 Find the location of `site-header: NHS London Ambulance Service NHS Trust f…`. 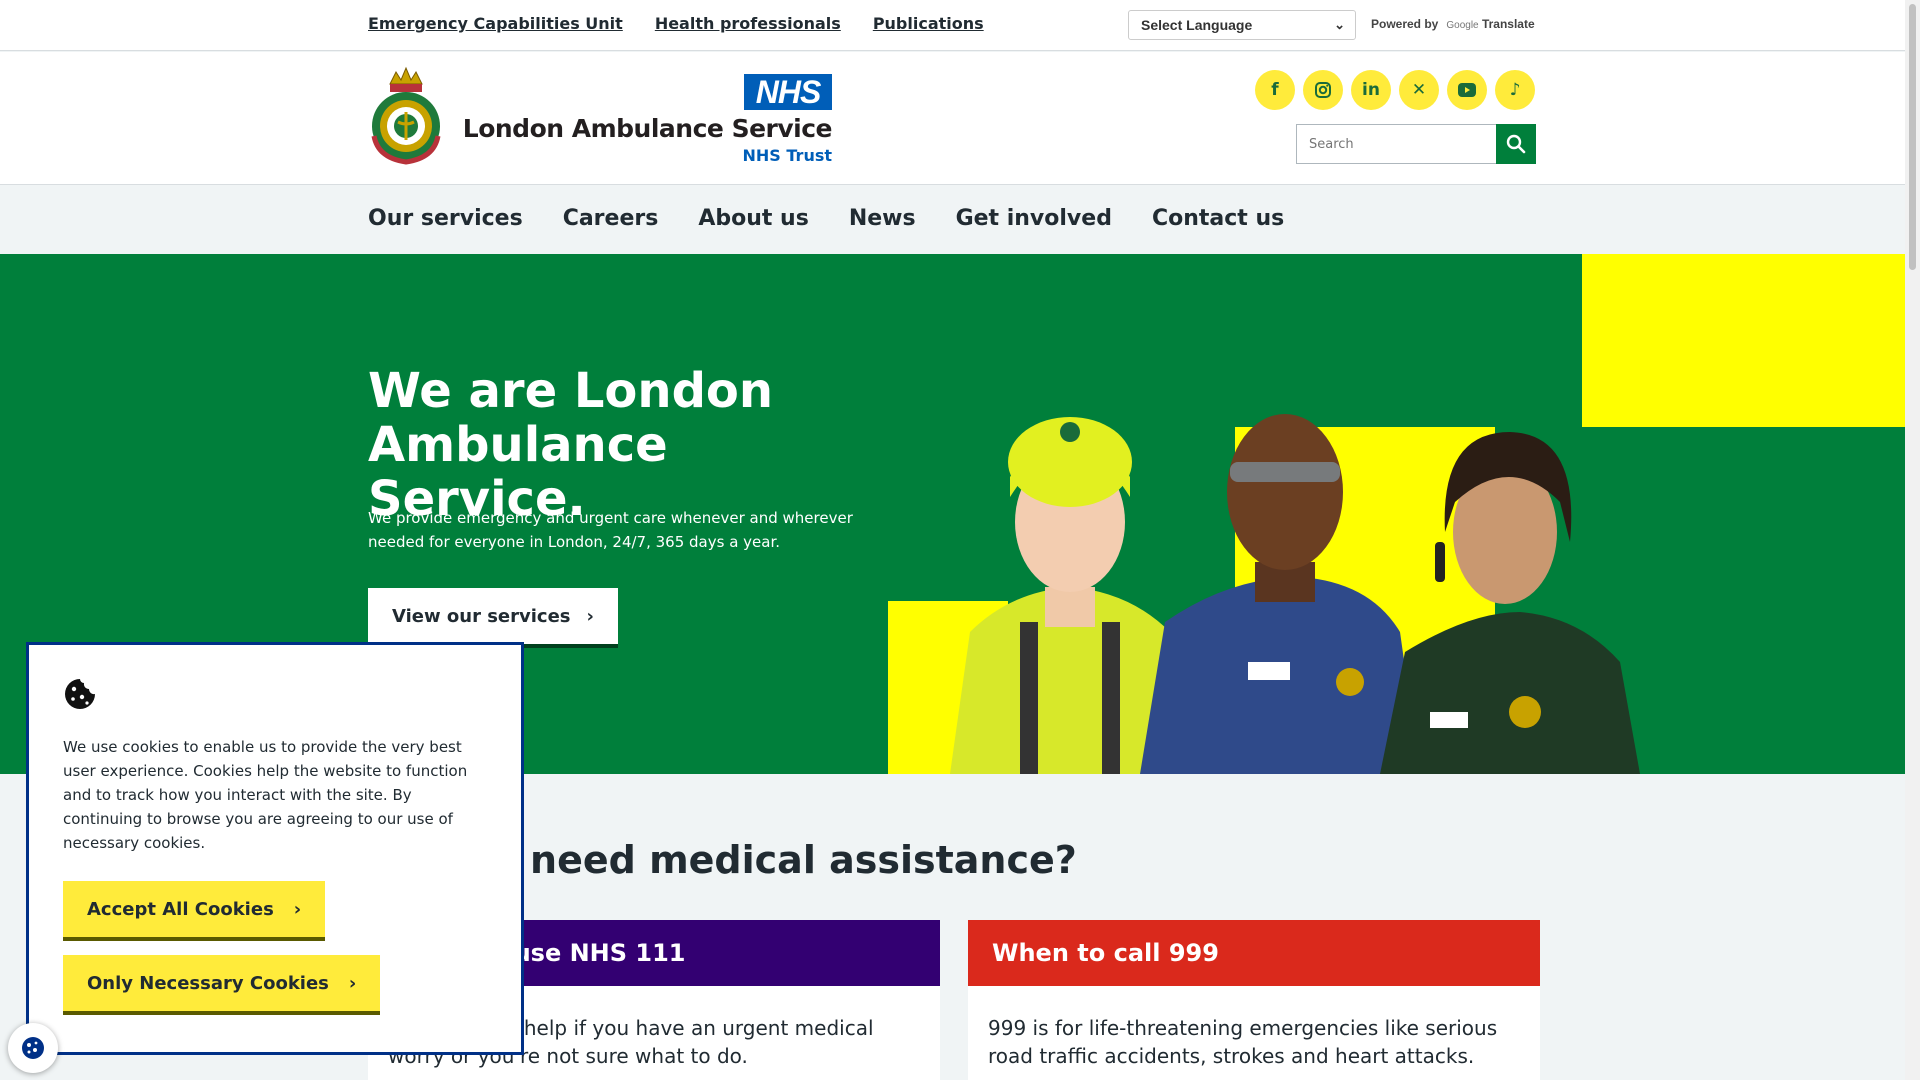

site-header: NHS London Ambulance Service NHS Trust f… is located at coordinates (952, 118).